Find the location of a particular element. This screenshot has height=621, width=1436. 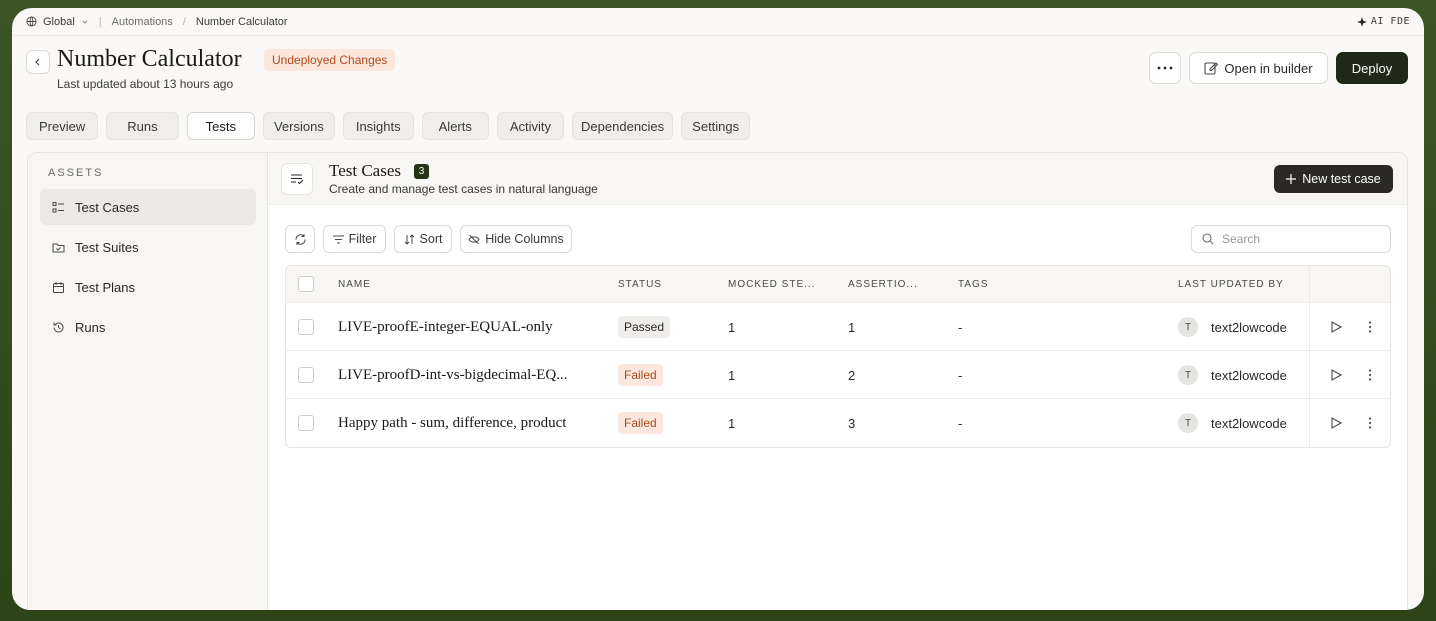

sidebar-item-label: Test Plans is located at coordinates (105, 287).